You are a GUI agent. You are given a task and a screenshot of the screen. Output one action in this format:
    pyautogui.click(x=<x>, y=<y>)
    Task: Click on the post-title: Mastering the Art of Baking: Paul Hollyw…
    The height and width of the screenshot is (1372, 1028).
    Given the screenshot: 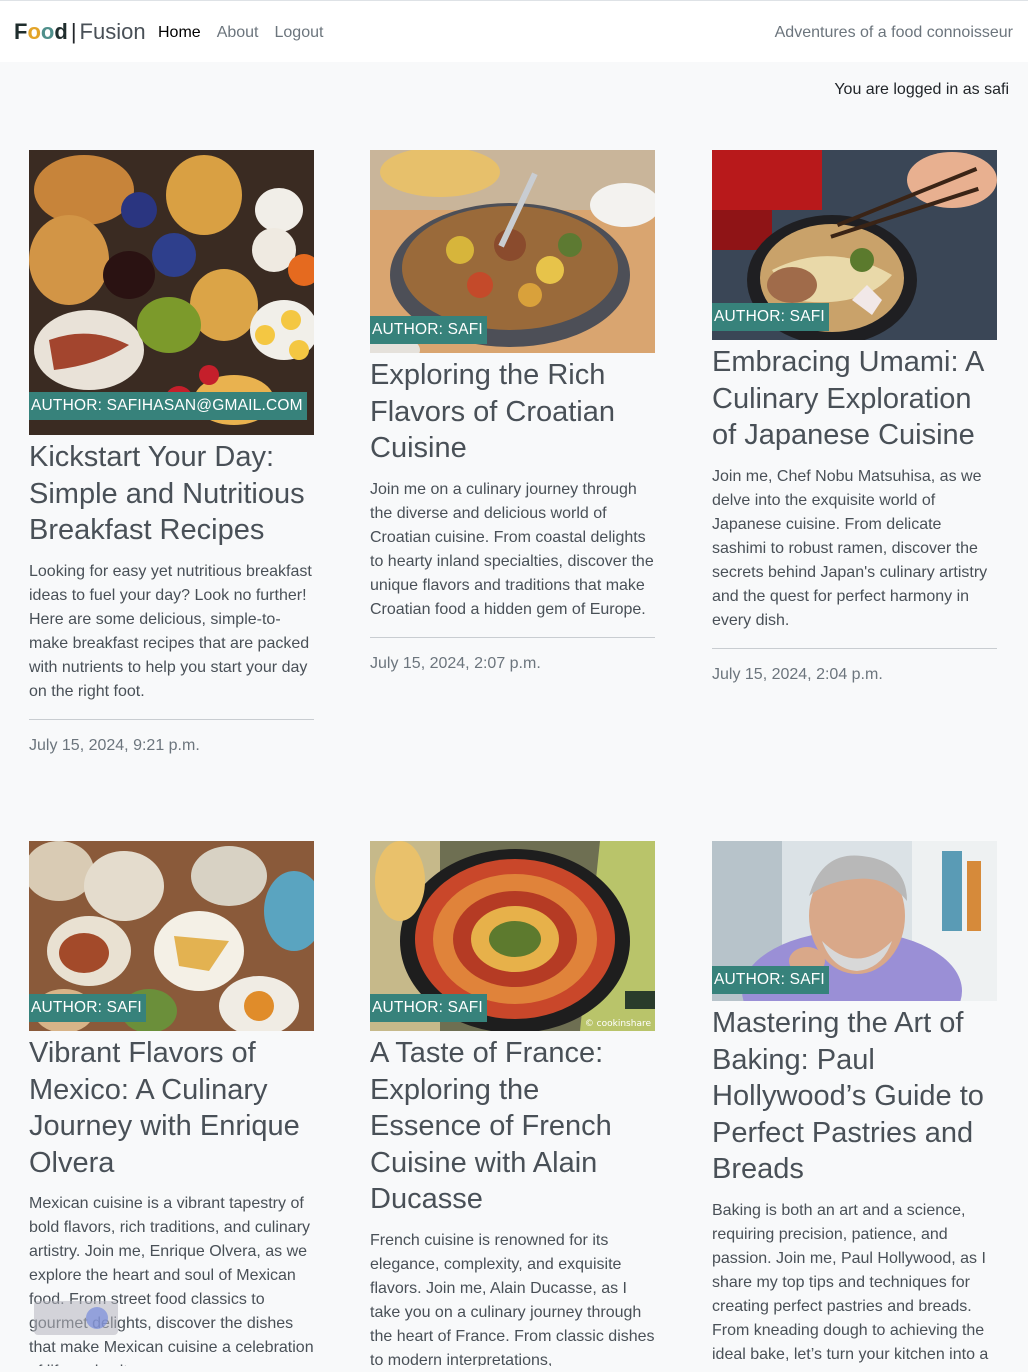 What is the action you would take?
    pyautogui.click(x=854, y=1096)
    